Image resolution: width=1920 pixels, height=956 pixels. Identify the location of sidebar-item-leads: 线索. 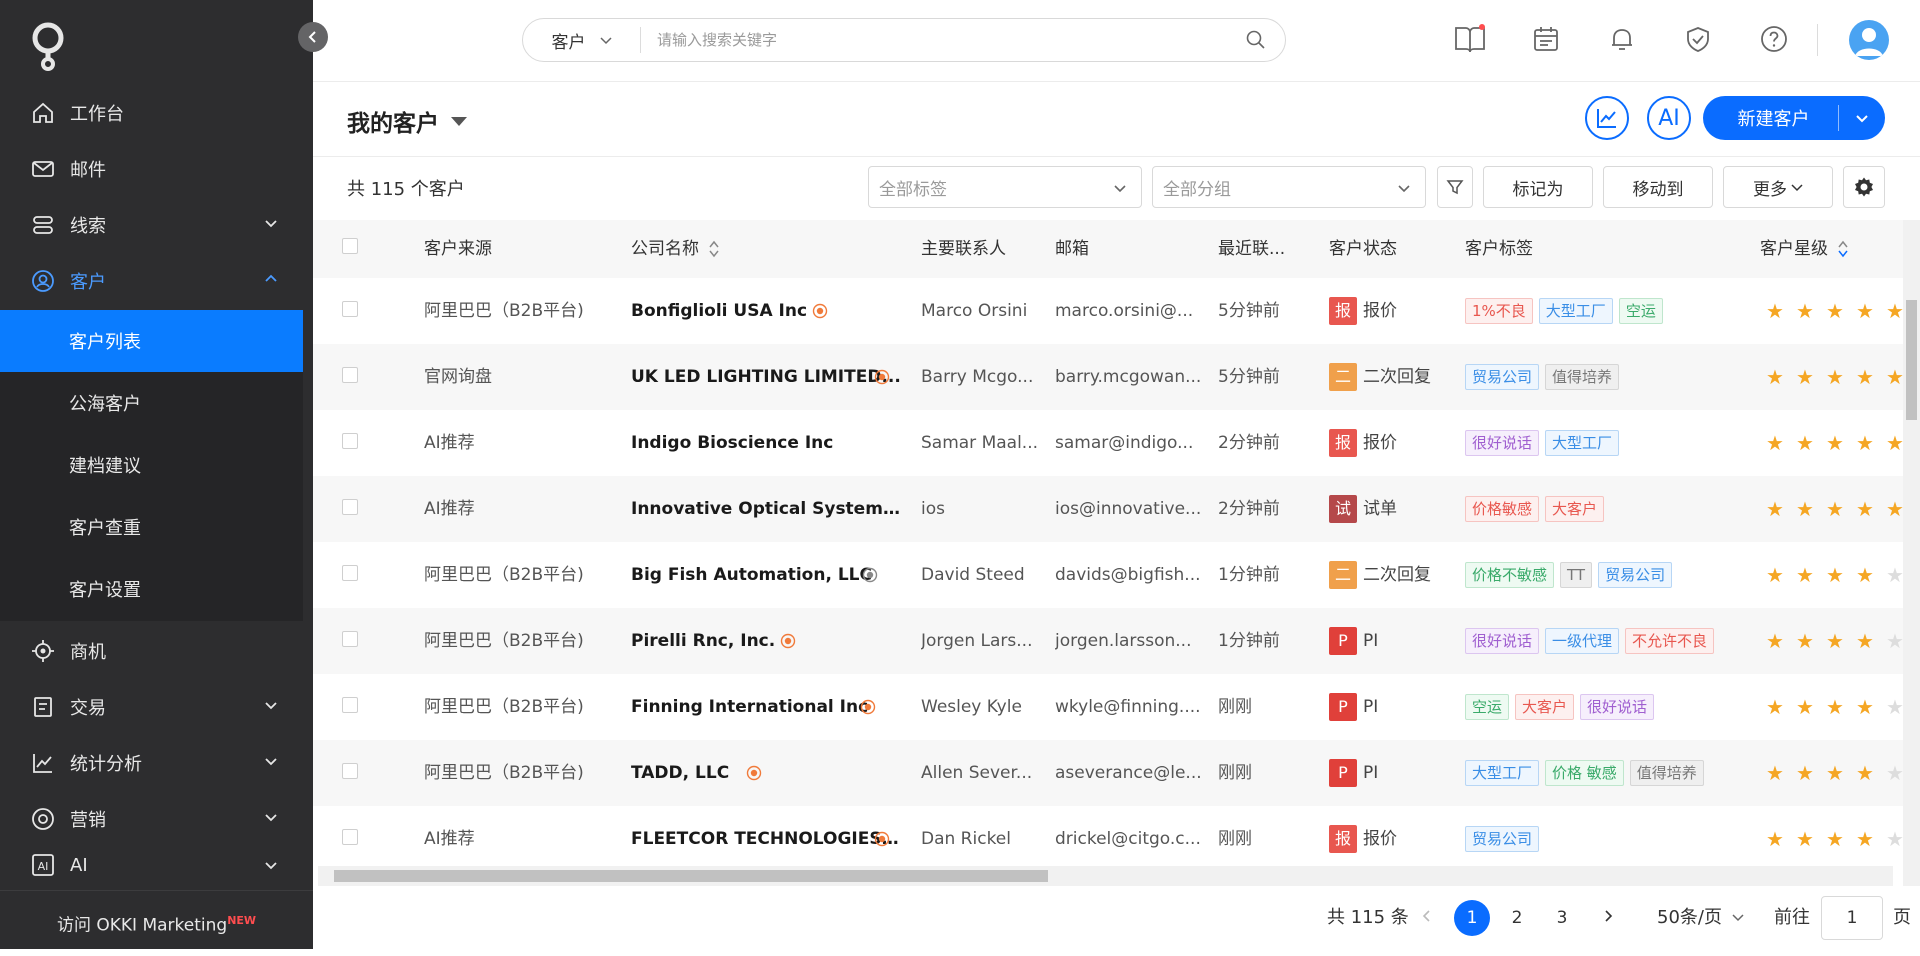
(151, 225).